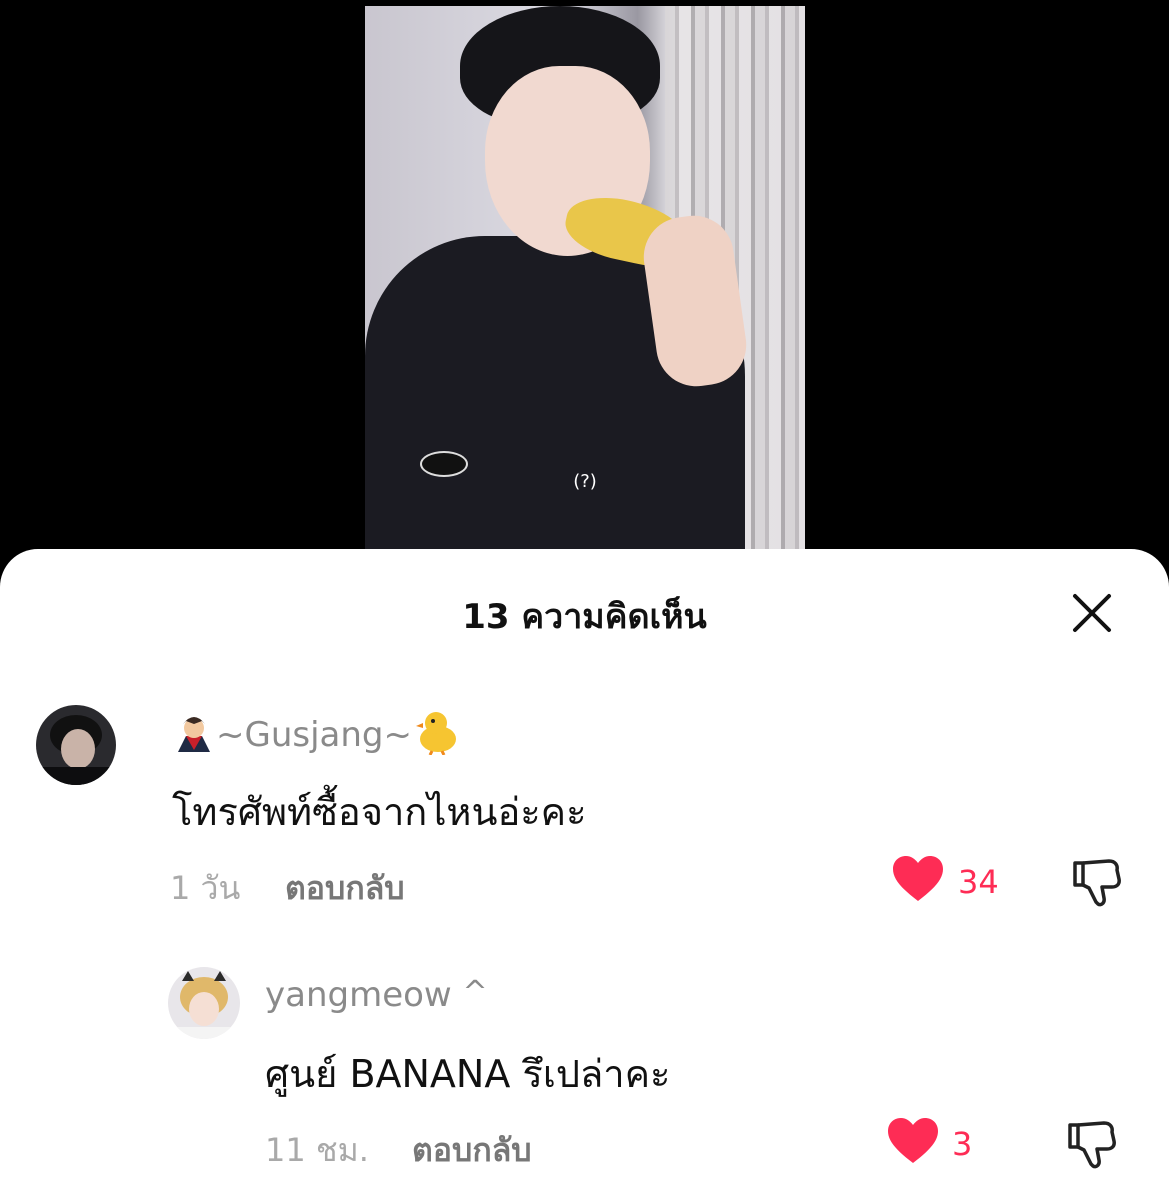  Describe the element at coordinates (584, 617) in the screenshot. I see `comments-count-title: 13 ความคิดเห็น` at that location.